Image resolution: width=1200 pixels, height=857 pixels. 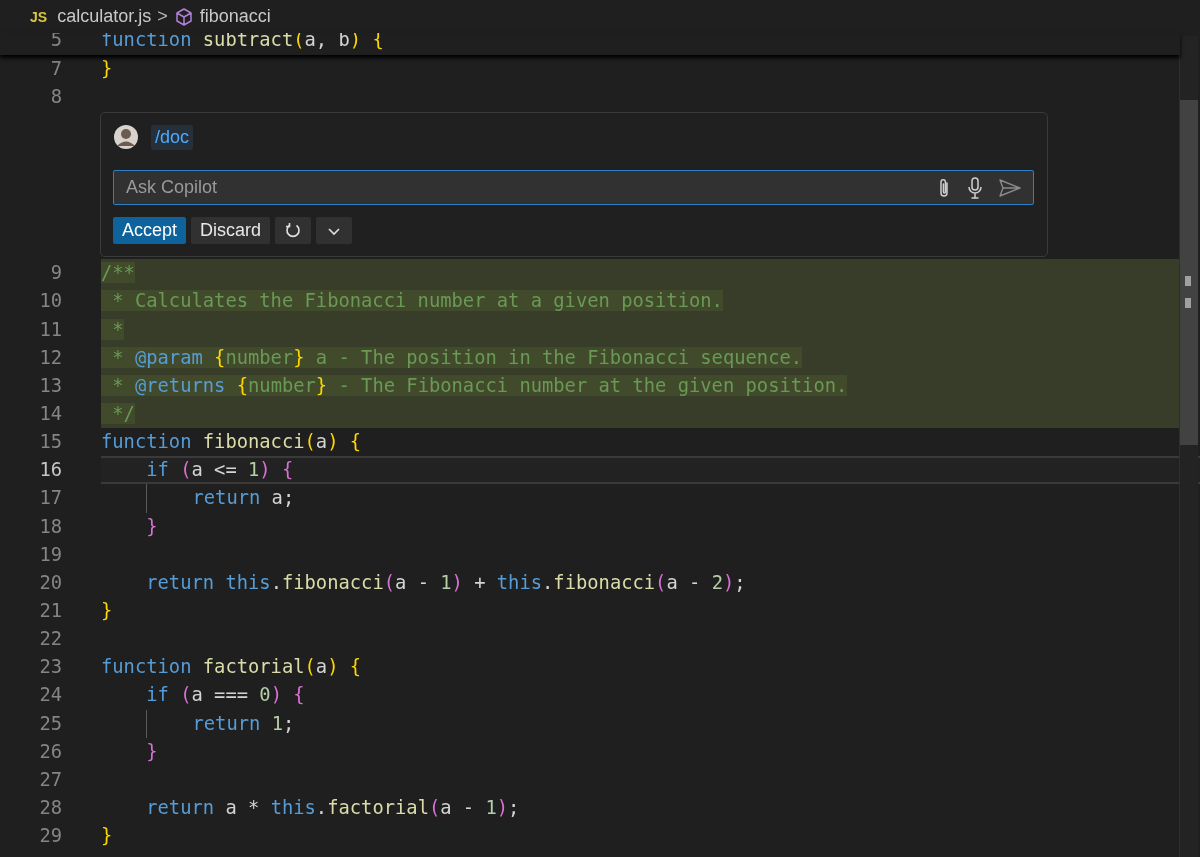 I want to click on more-button, so click(x=334, y=231).